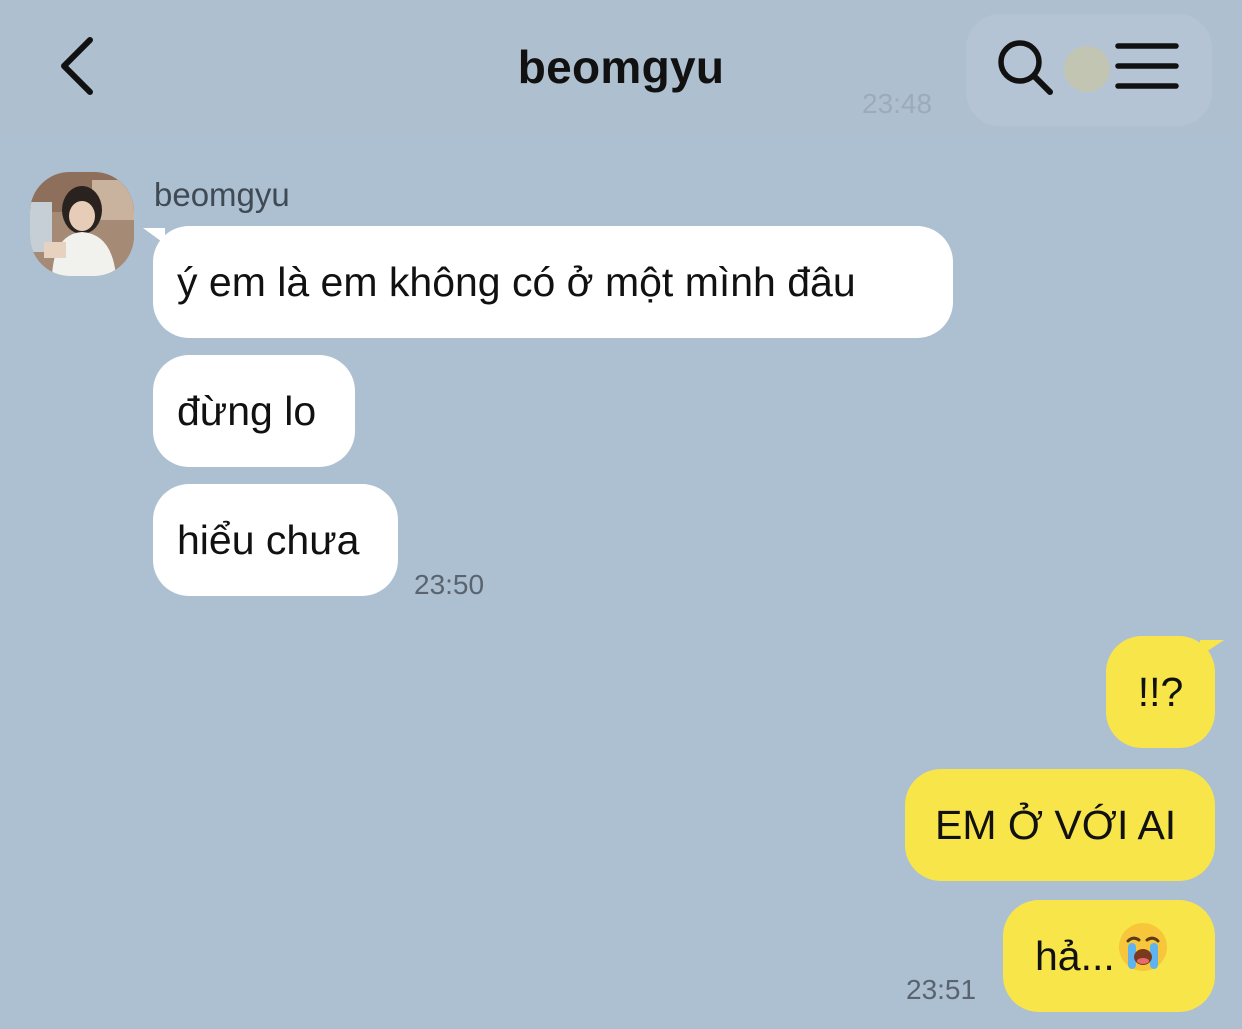 The width and height of the screenshot is (1242, 1029). I want to click on menu-button, so click(1146, 66).